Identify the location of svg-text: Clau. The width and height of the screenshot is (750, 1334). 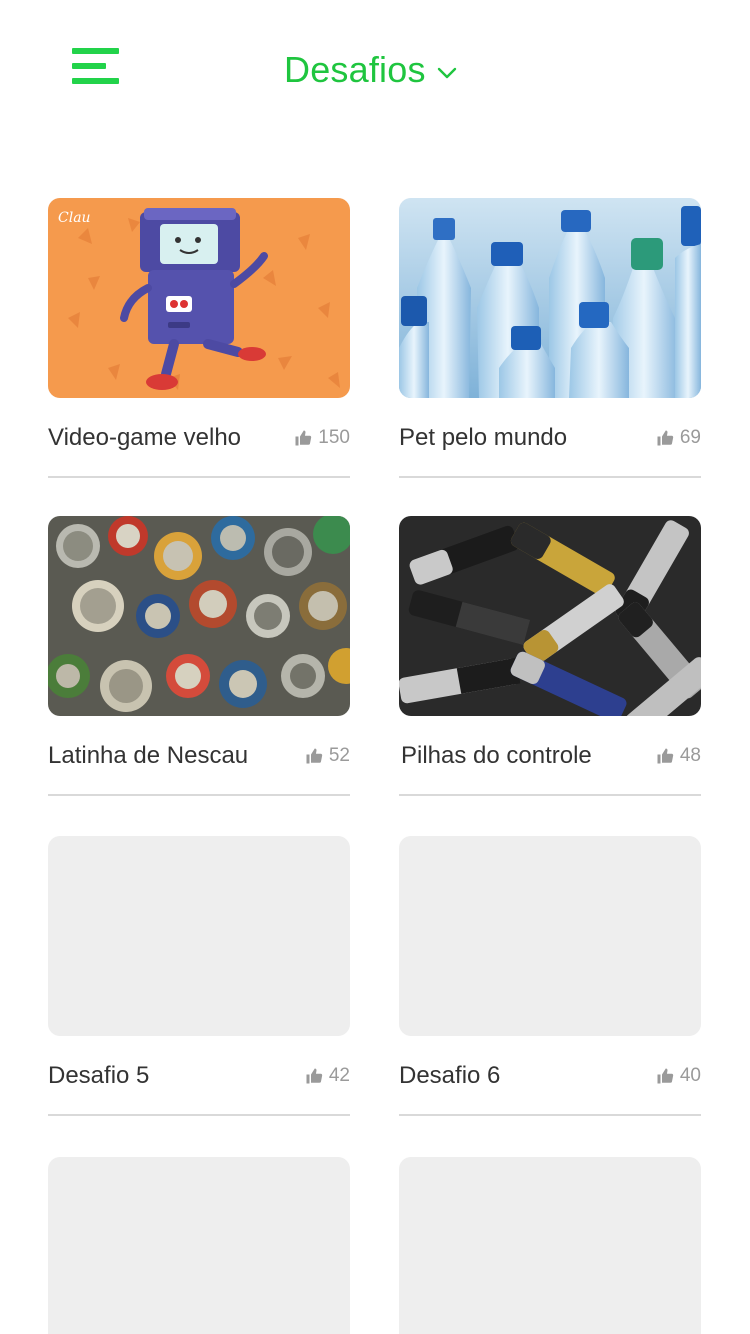
(74, 218).